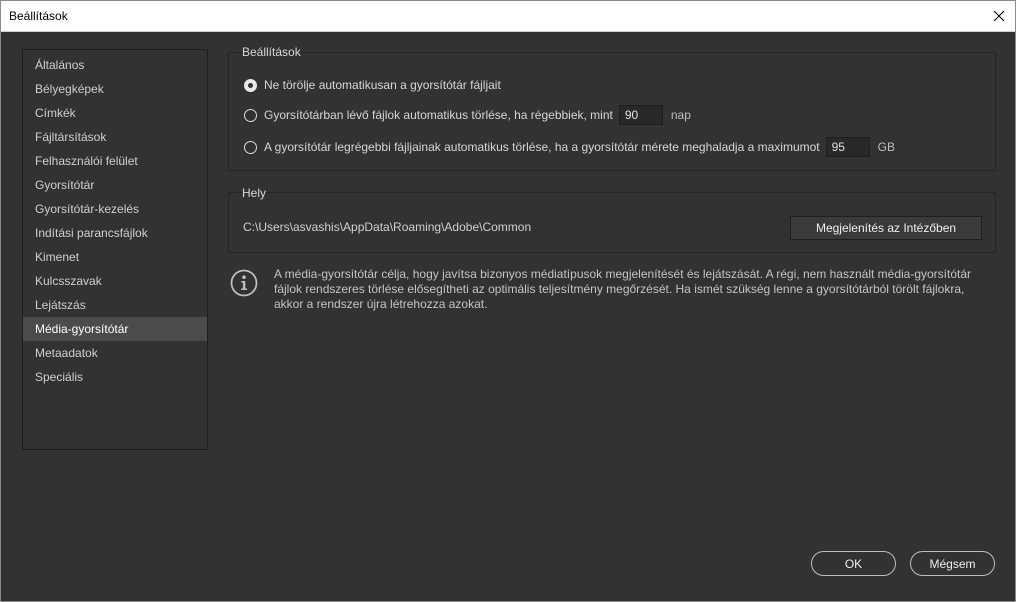  Describe the element at coordinates (250, 147) in the screenshot. I see `radio-delete-oldest` at that location.